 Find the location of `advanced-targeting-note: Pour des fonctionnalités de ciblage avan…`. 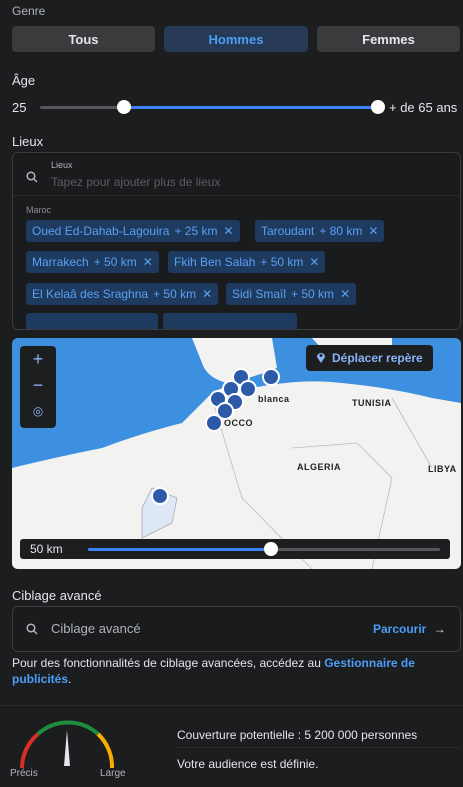

advanced-targeting-note: Pour des fonctionnalités de ciblage avan… is located at coordinates (232, 671).